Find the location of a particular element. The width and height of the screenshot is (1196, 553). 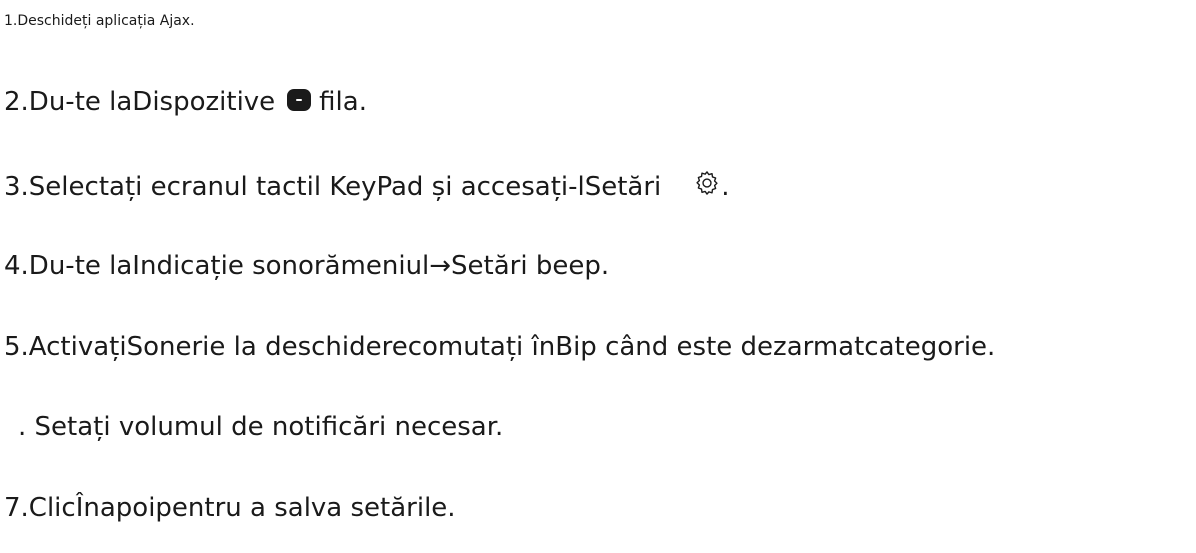

step-7: 7.ClicÎnapoipentru a salva setările. is located at coordinates (230, 508).